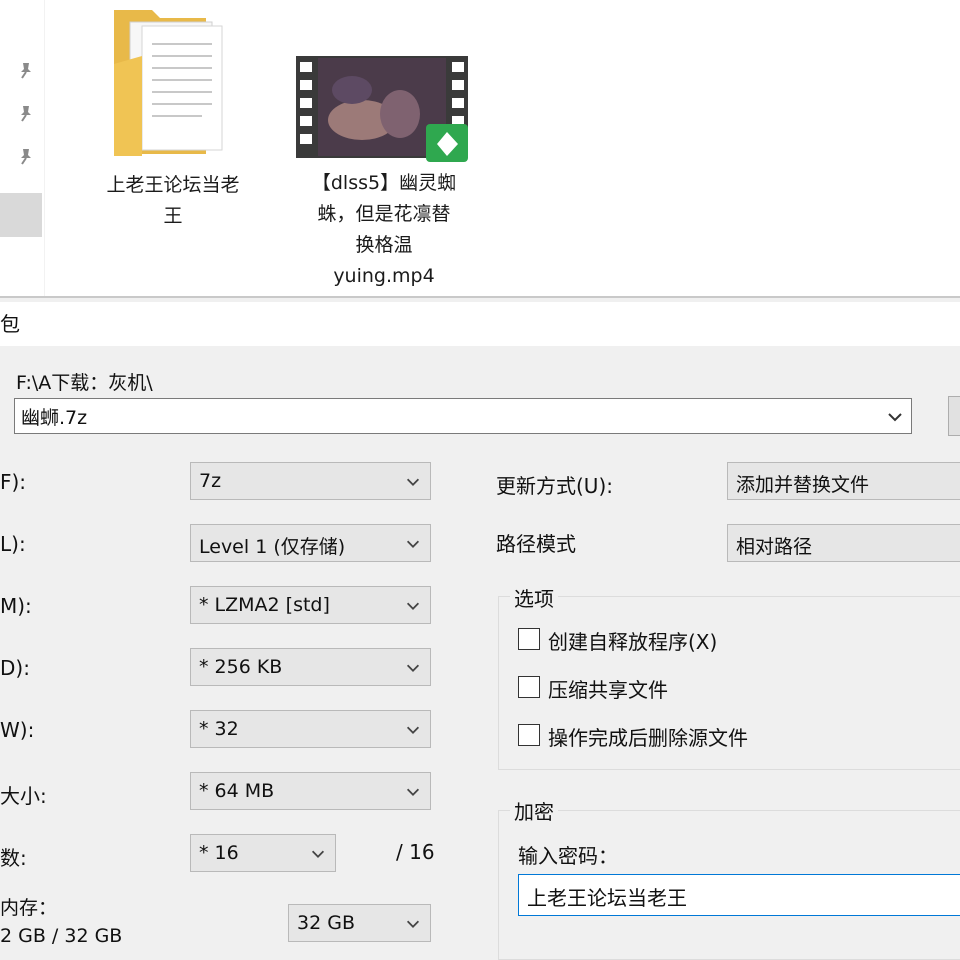 The width and height of the screenshot is (960, 960). Describe the element at coordinates (463, 416) in the screenshot. I see `archive-name-combobox: 幽蛳.7z` at that location.